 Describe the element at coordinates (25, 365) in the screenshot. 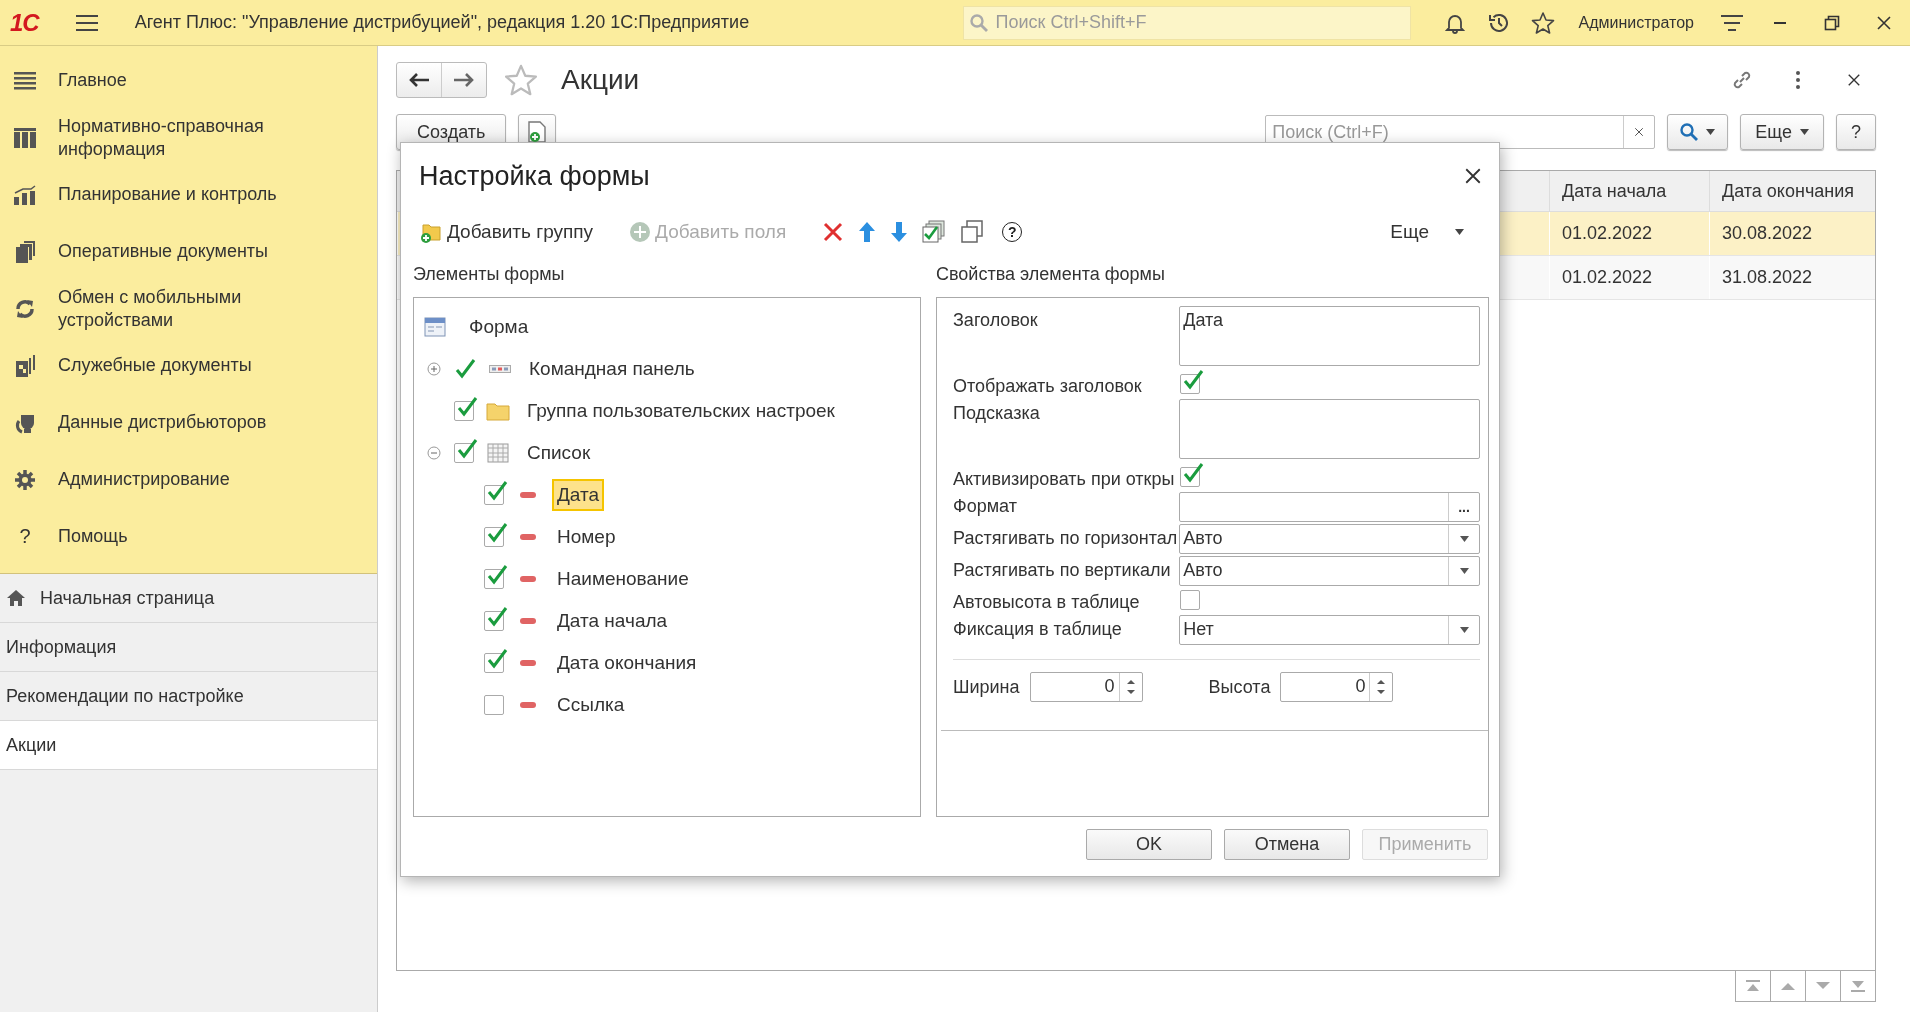

I see `documents-icon` at that location.